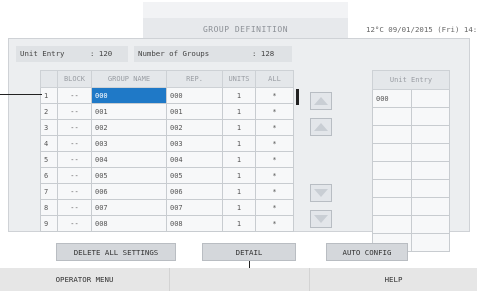 Image resolution: width=477 pixels, height=291 pixels. Describe the element at coordinates (116, 252) in the screenshot. I see `delete-all-settings-button: DELETE ALL SETTINGS` at that location.